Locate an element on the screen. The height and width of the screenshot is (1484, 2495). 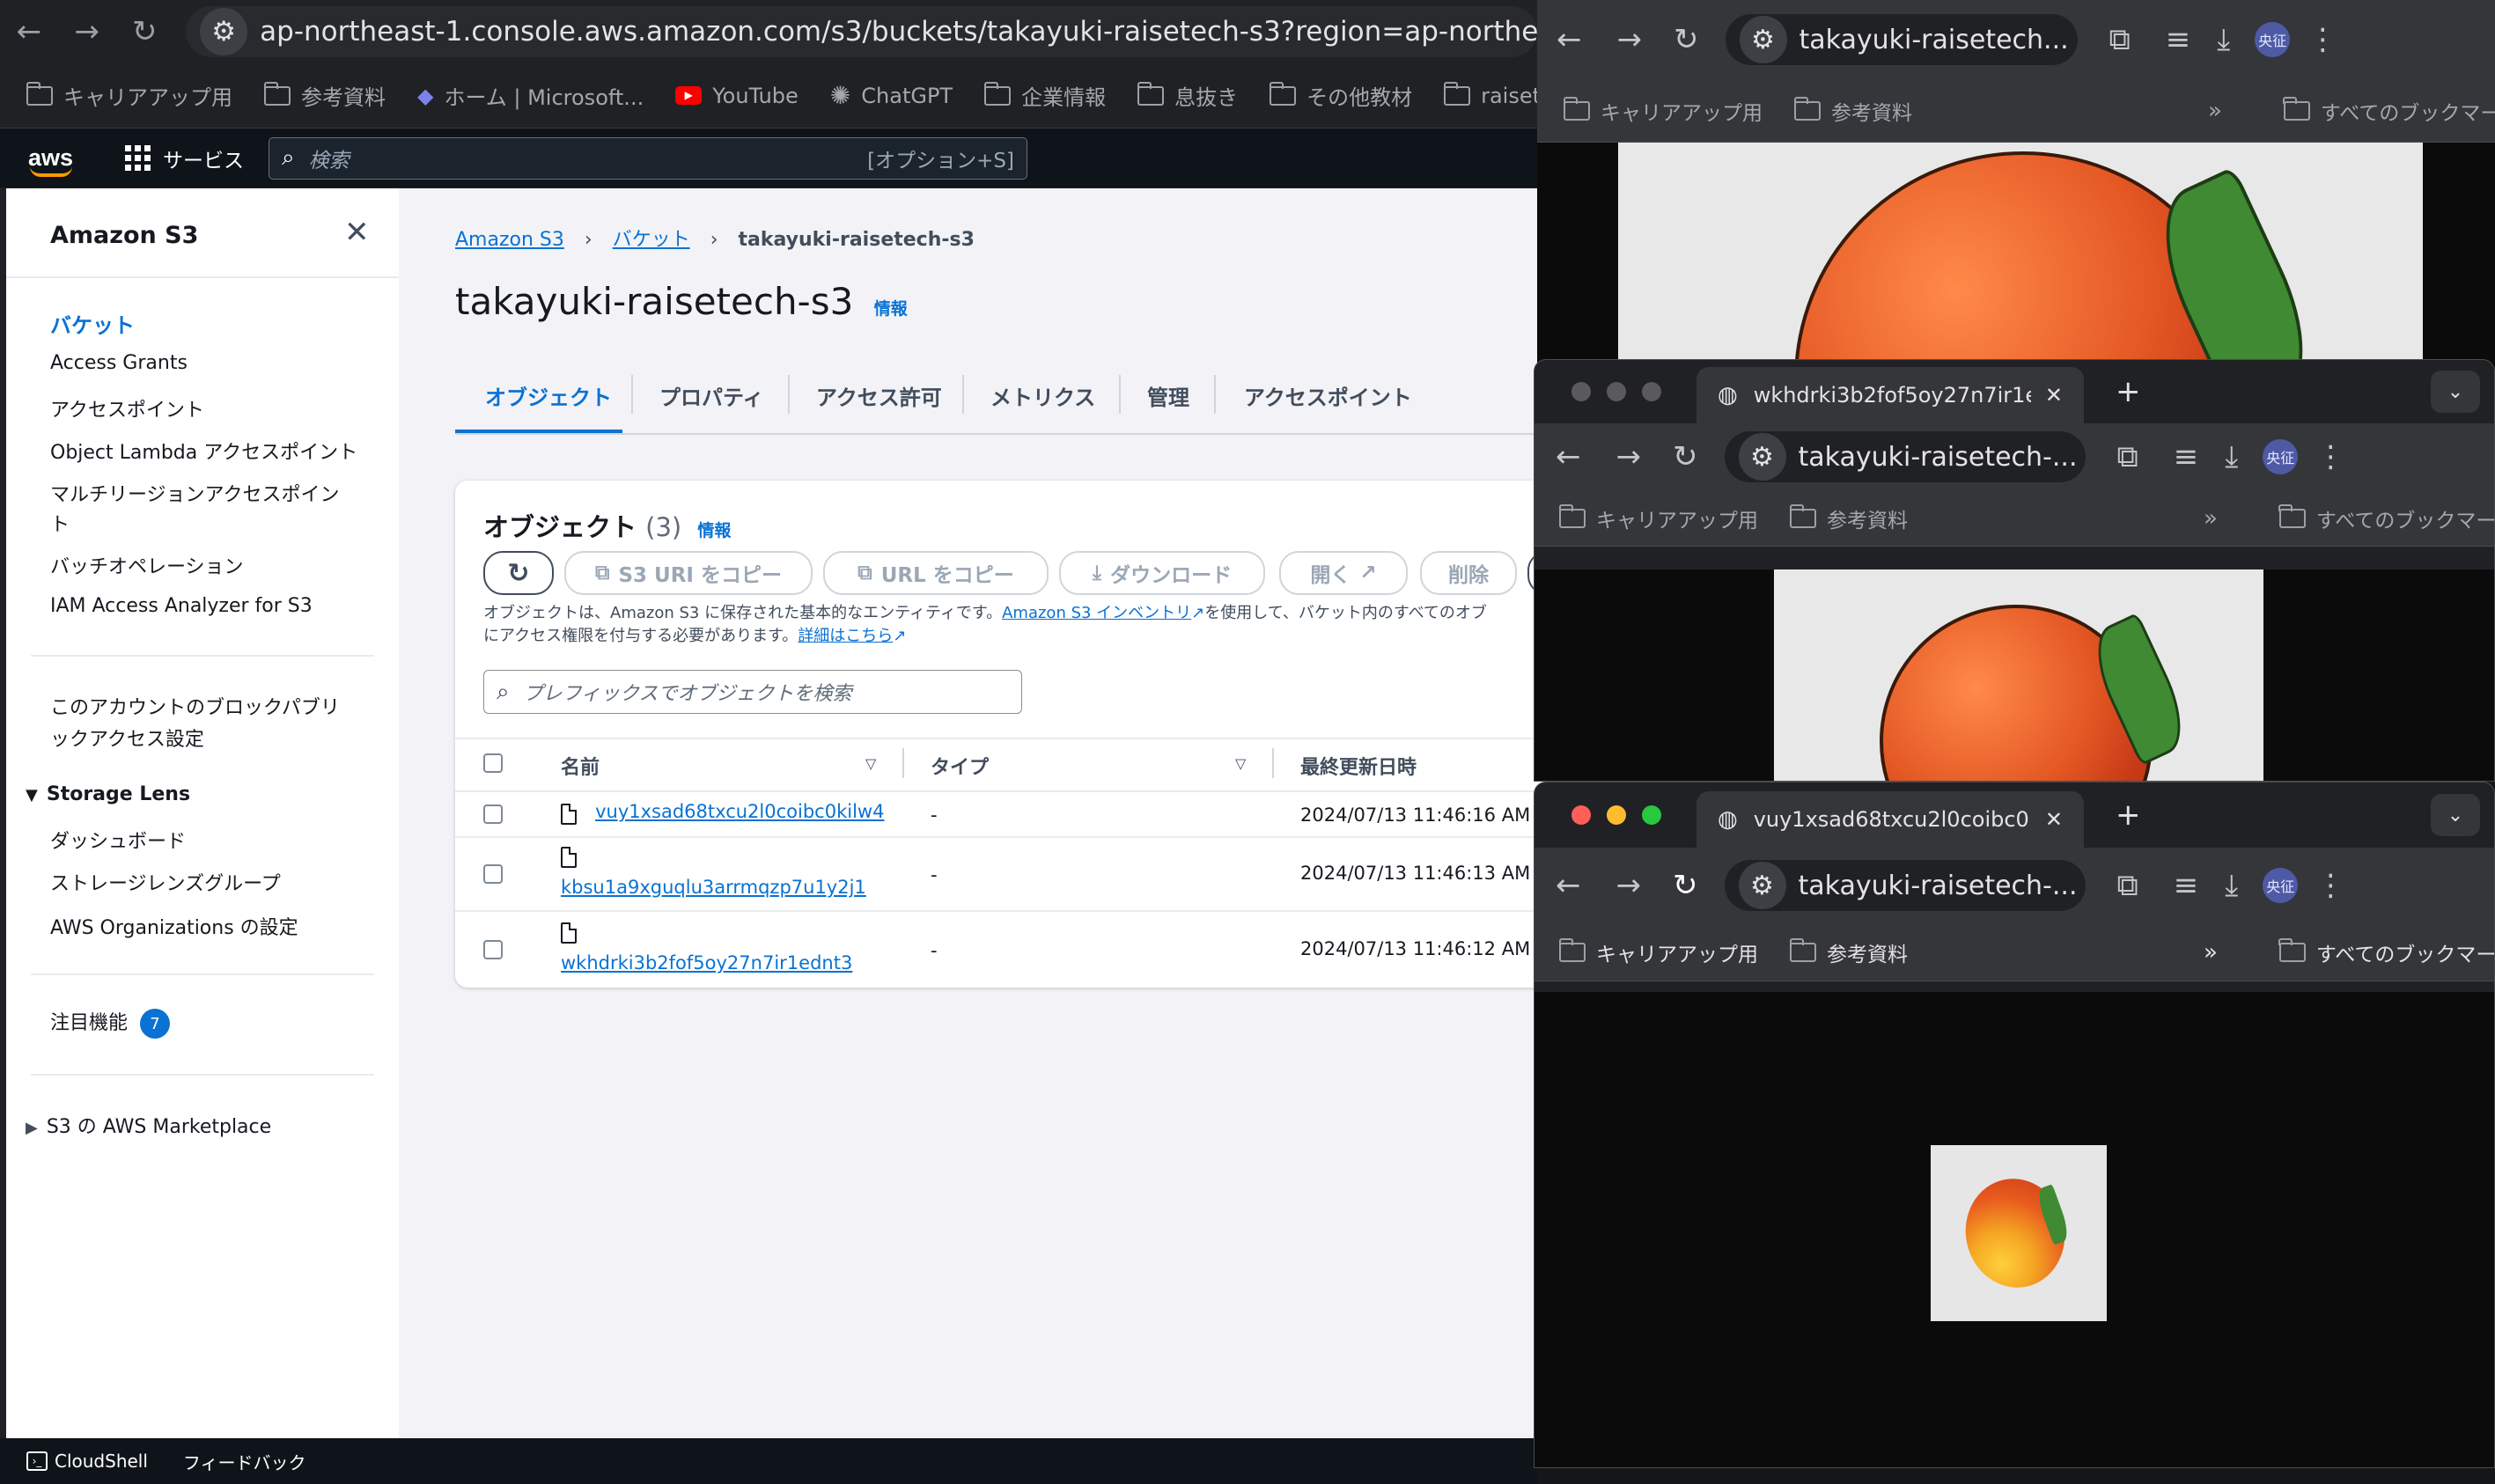
sort-caret-icon: ▽ is located at coordinates (870, 763).